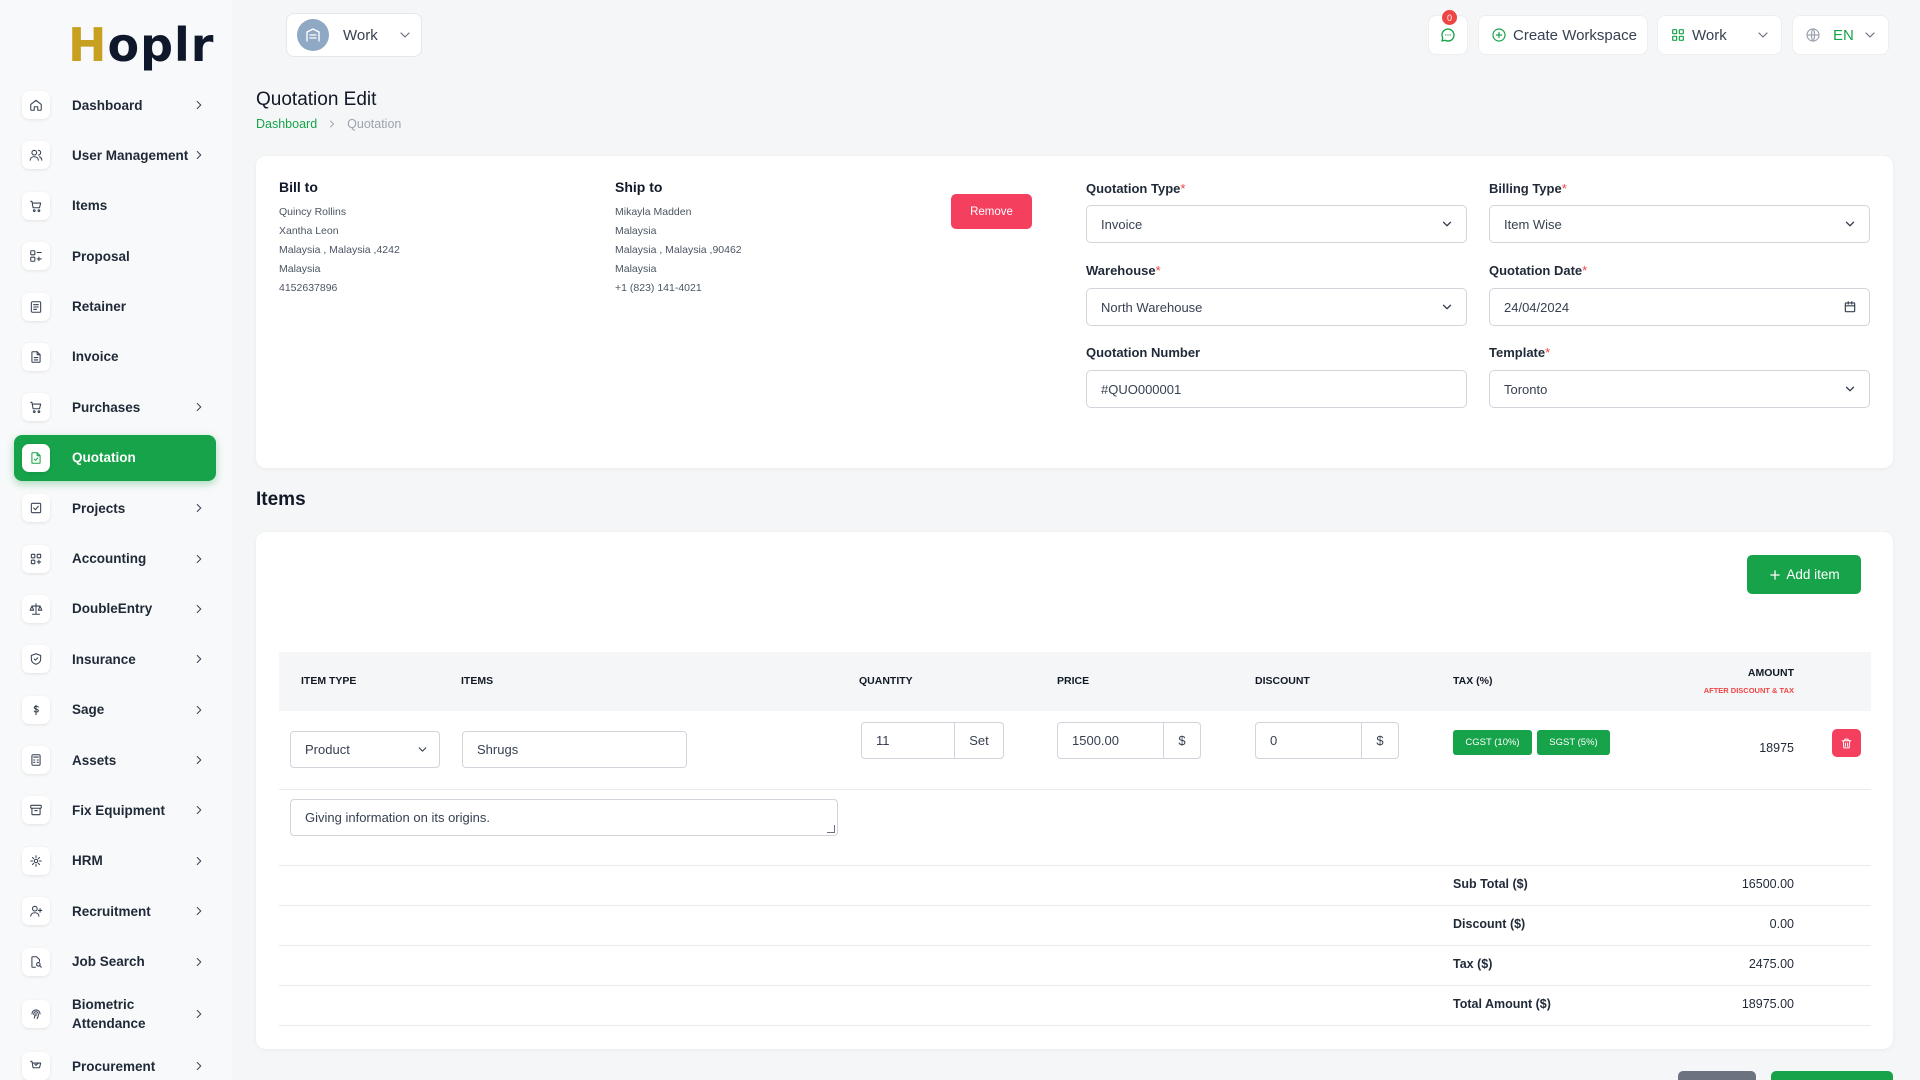  Describe the element at coordinates (316, 99) in the screenshot. I see `page-title: Quotation Edit` at that location.